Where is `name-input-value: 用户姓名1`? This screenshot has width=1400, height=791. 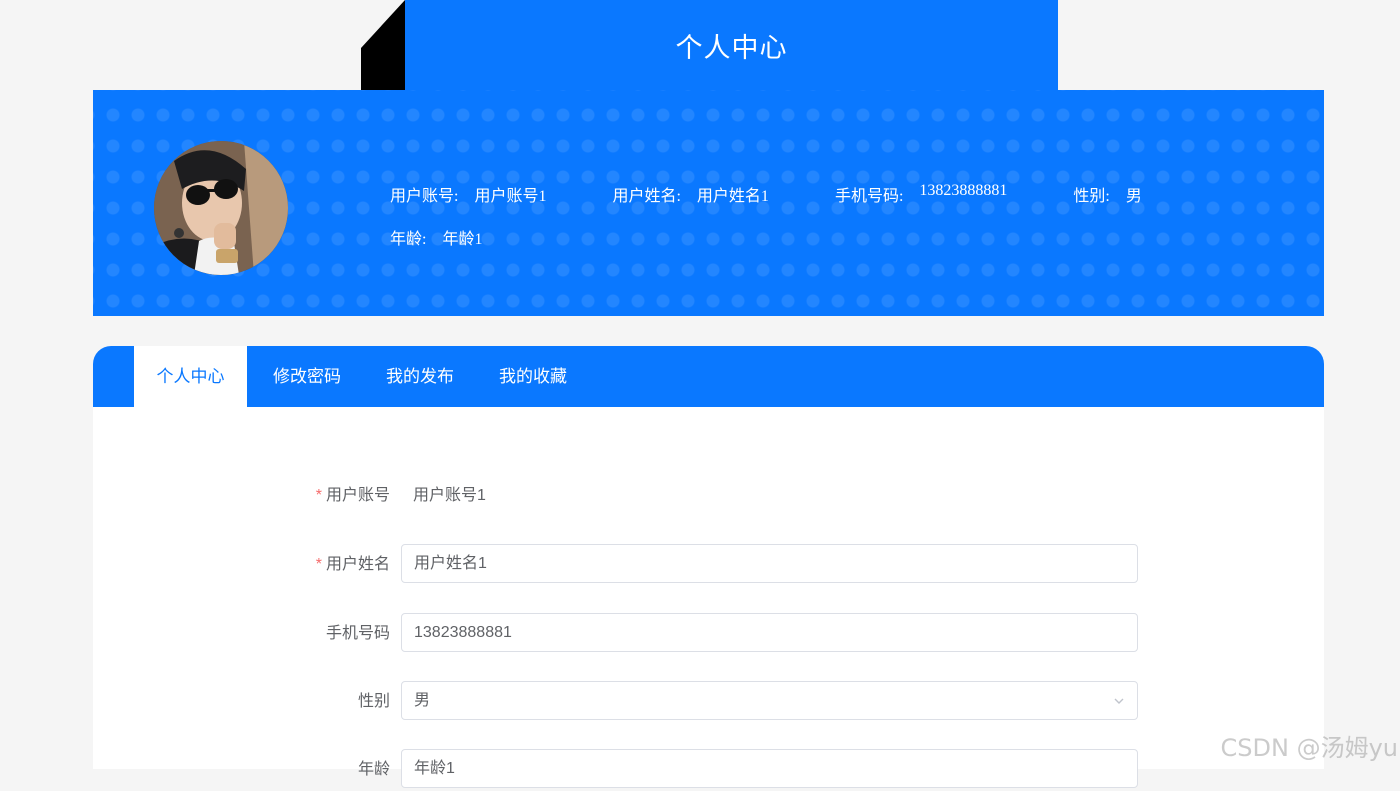
name-input-value: 用户姓名1 is located at coordinates (450, 563).